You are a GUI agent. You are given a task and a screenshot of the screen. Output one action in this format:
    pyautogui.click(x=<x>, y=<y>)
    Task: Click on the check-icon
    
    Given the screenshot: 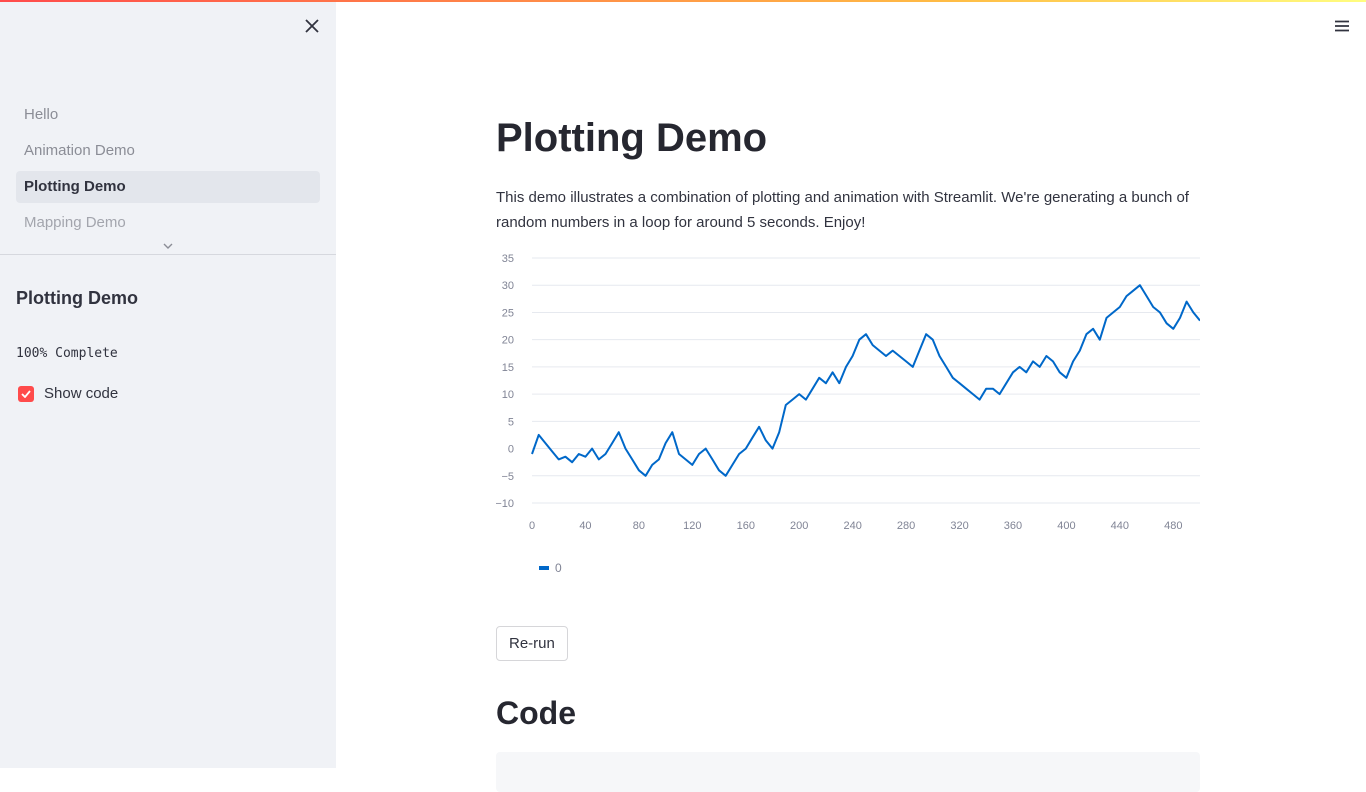 What is the action you would take?
    pyautogui.click(x=26, y=393)
    